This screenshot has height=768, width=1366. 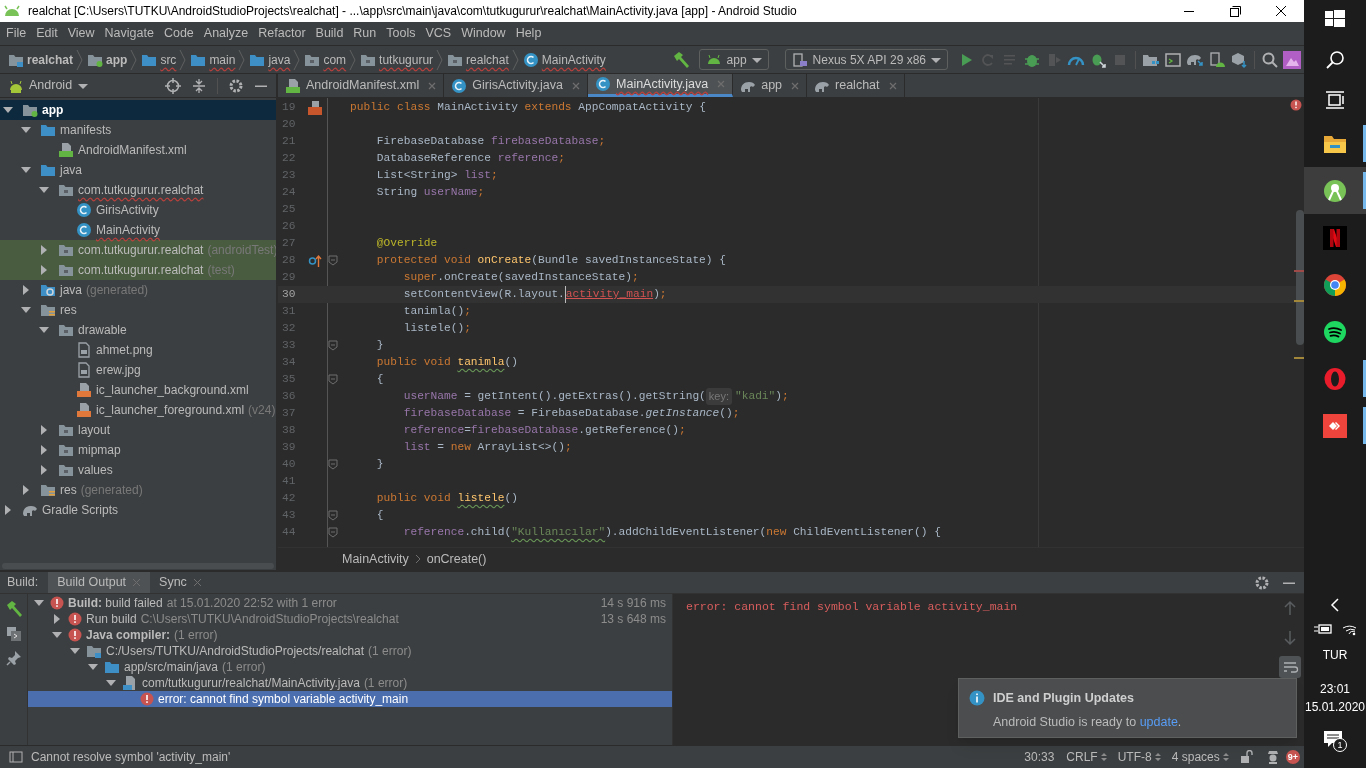 What do you see at coordinates (866, 59) in the screenshot?
I see `device-dropdown: Nexus 5X API 29 x86` at bounding box center [866, 59].